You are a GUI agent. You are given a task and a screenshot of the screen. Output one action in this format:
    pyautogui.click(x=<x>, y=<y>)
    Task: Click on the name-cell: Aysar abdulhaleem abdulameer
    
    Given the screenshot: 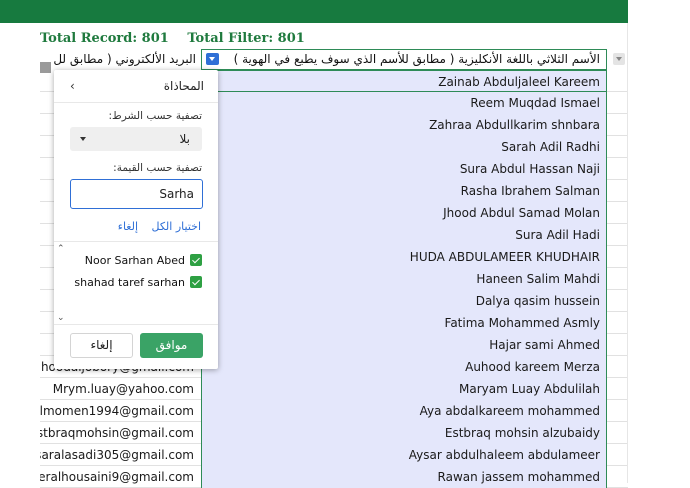 What is the action you would take?
    pyautogui.click(x=404, y=455)
    